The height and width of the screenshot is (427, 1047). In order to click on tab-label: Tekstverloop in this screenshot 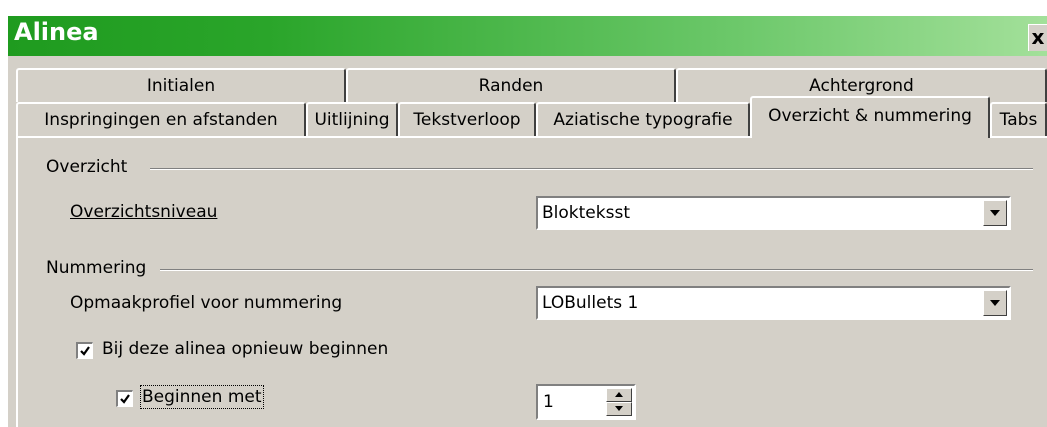, I will do `click(467, 120)`.